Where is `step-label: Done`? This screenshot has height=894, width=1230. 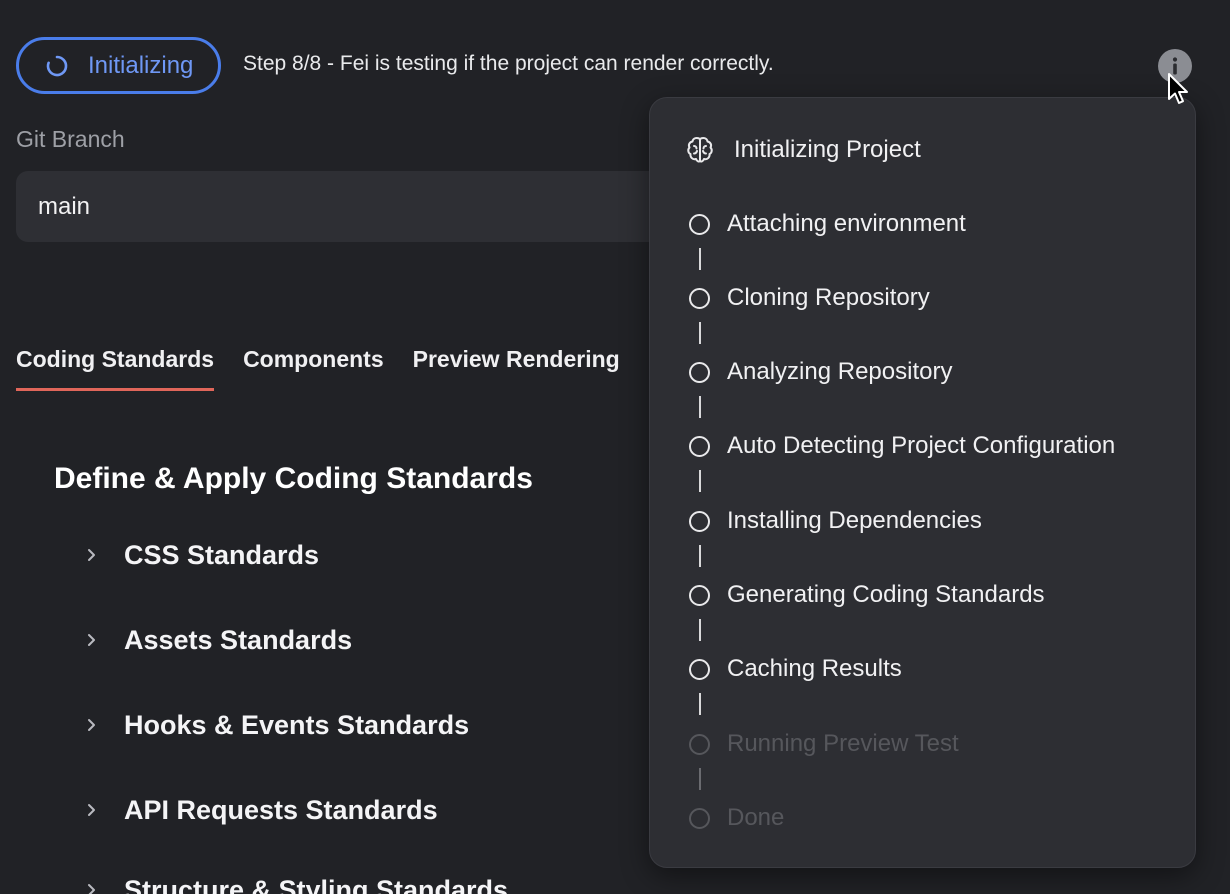
step-label: Done is located at coordinates (756, 817).